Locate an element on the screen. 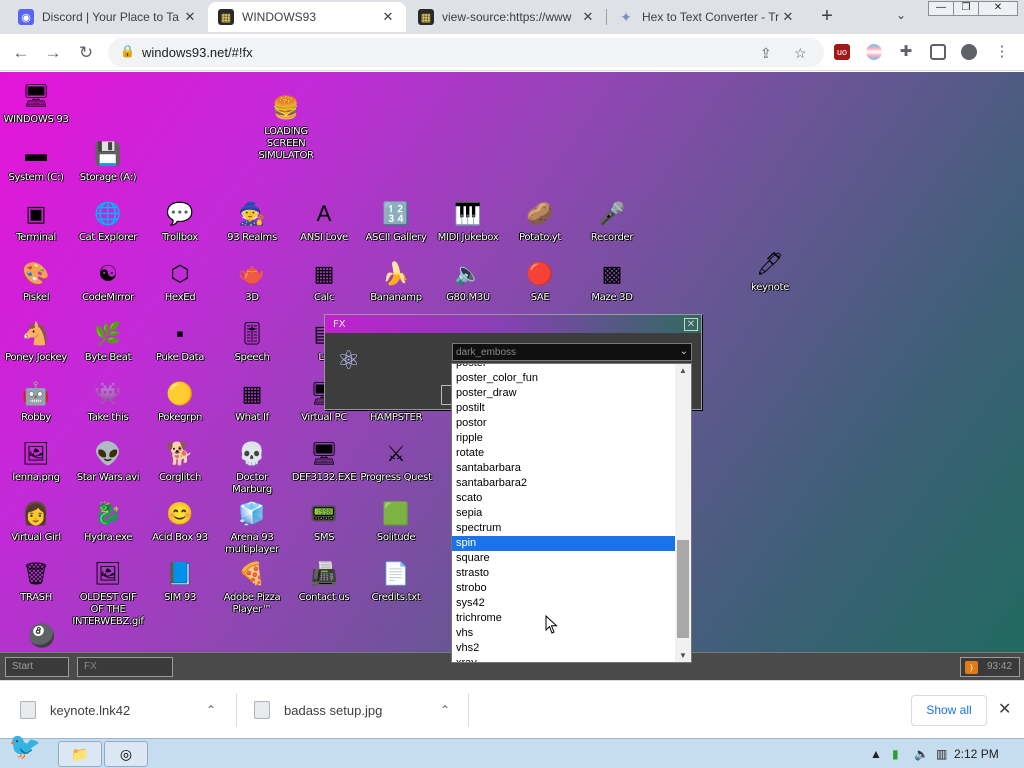 The image size is (1024, 768). desktop-icon: 💀 Doctor Marburg is located at coordinates (252, 467).